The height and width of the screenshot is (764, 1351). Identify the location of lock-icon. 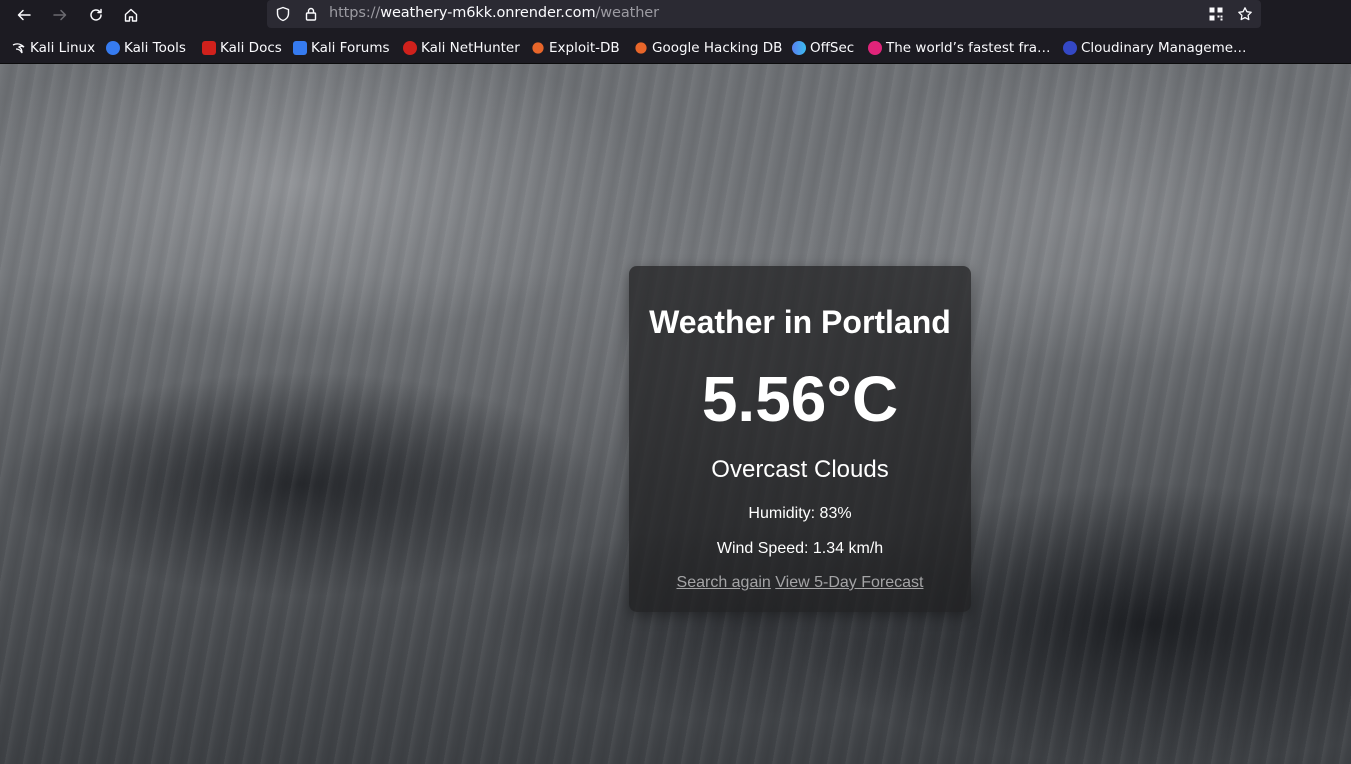
(311, 14).